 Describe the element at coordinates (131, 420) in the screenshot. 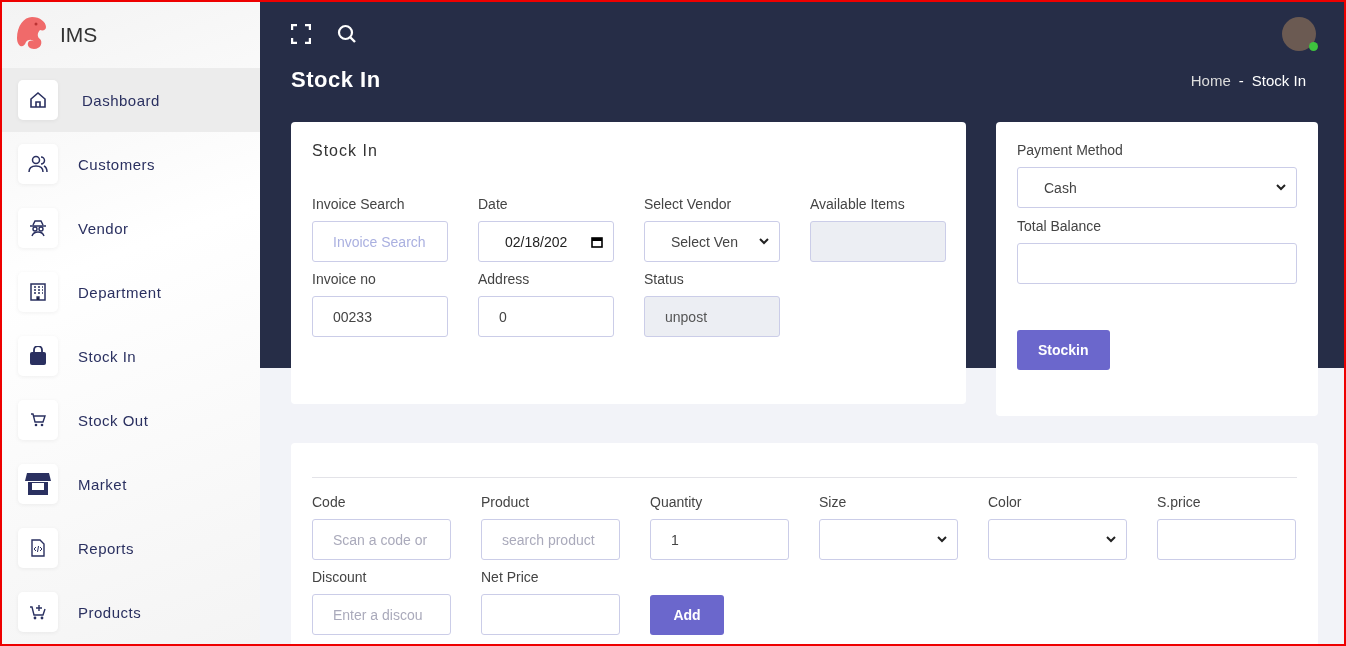

I see `sidebar-item: Stock Out` at that location.